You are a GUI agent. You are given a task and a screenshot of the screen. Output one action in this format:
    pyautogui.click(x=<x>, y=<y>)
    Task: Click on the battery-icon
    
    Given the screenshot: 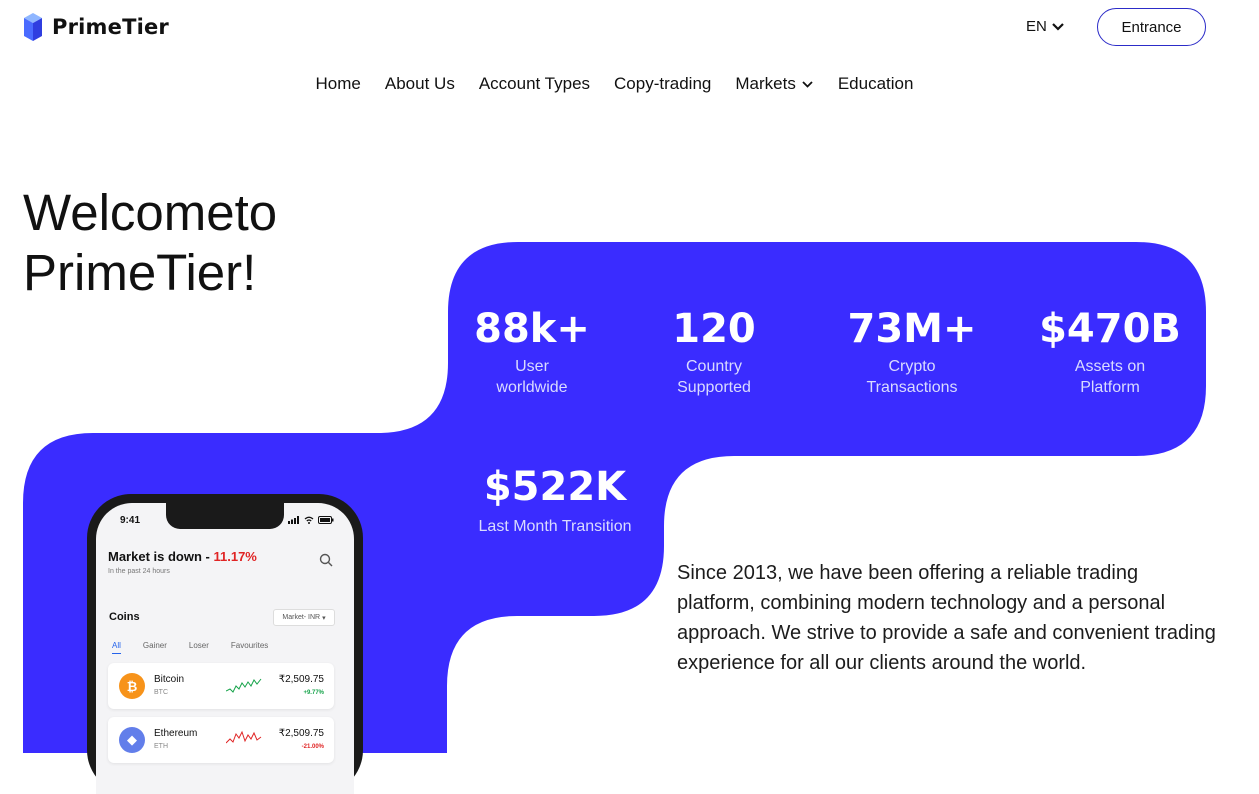 What is the action you would take?
    pyautogui.click(x=326, y=520)
    